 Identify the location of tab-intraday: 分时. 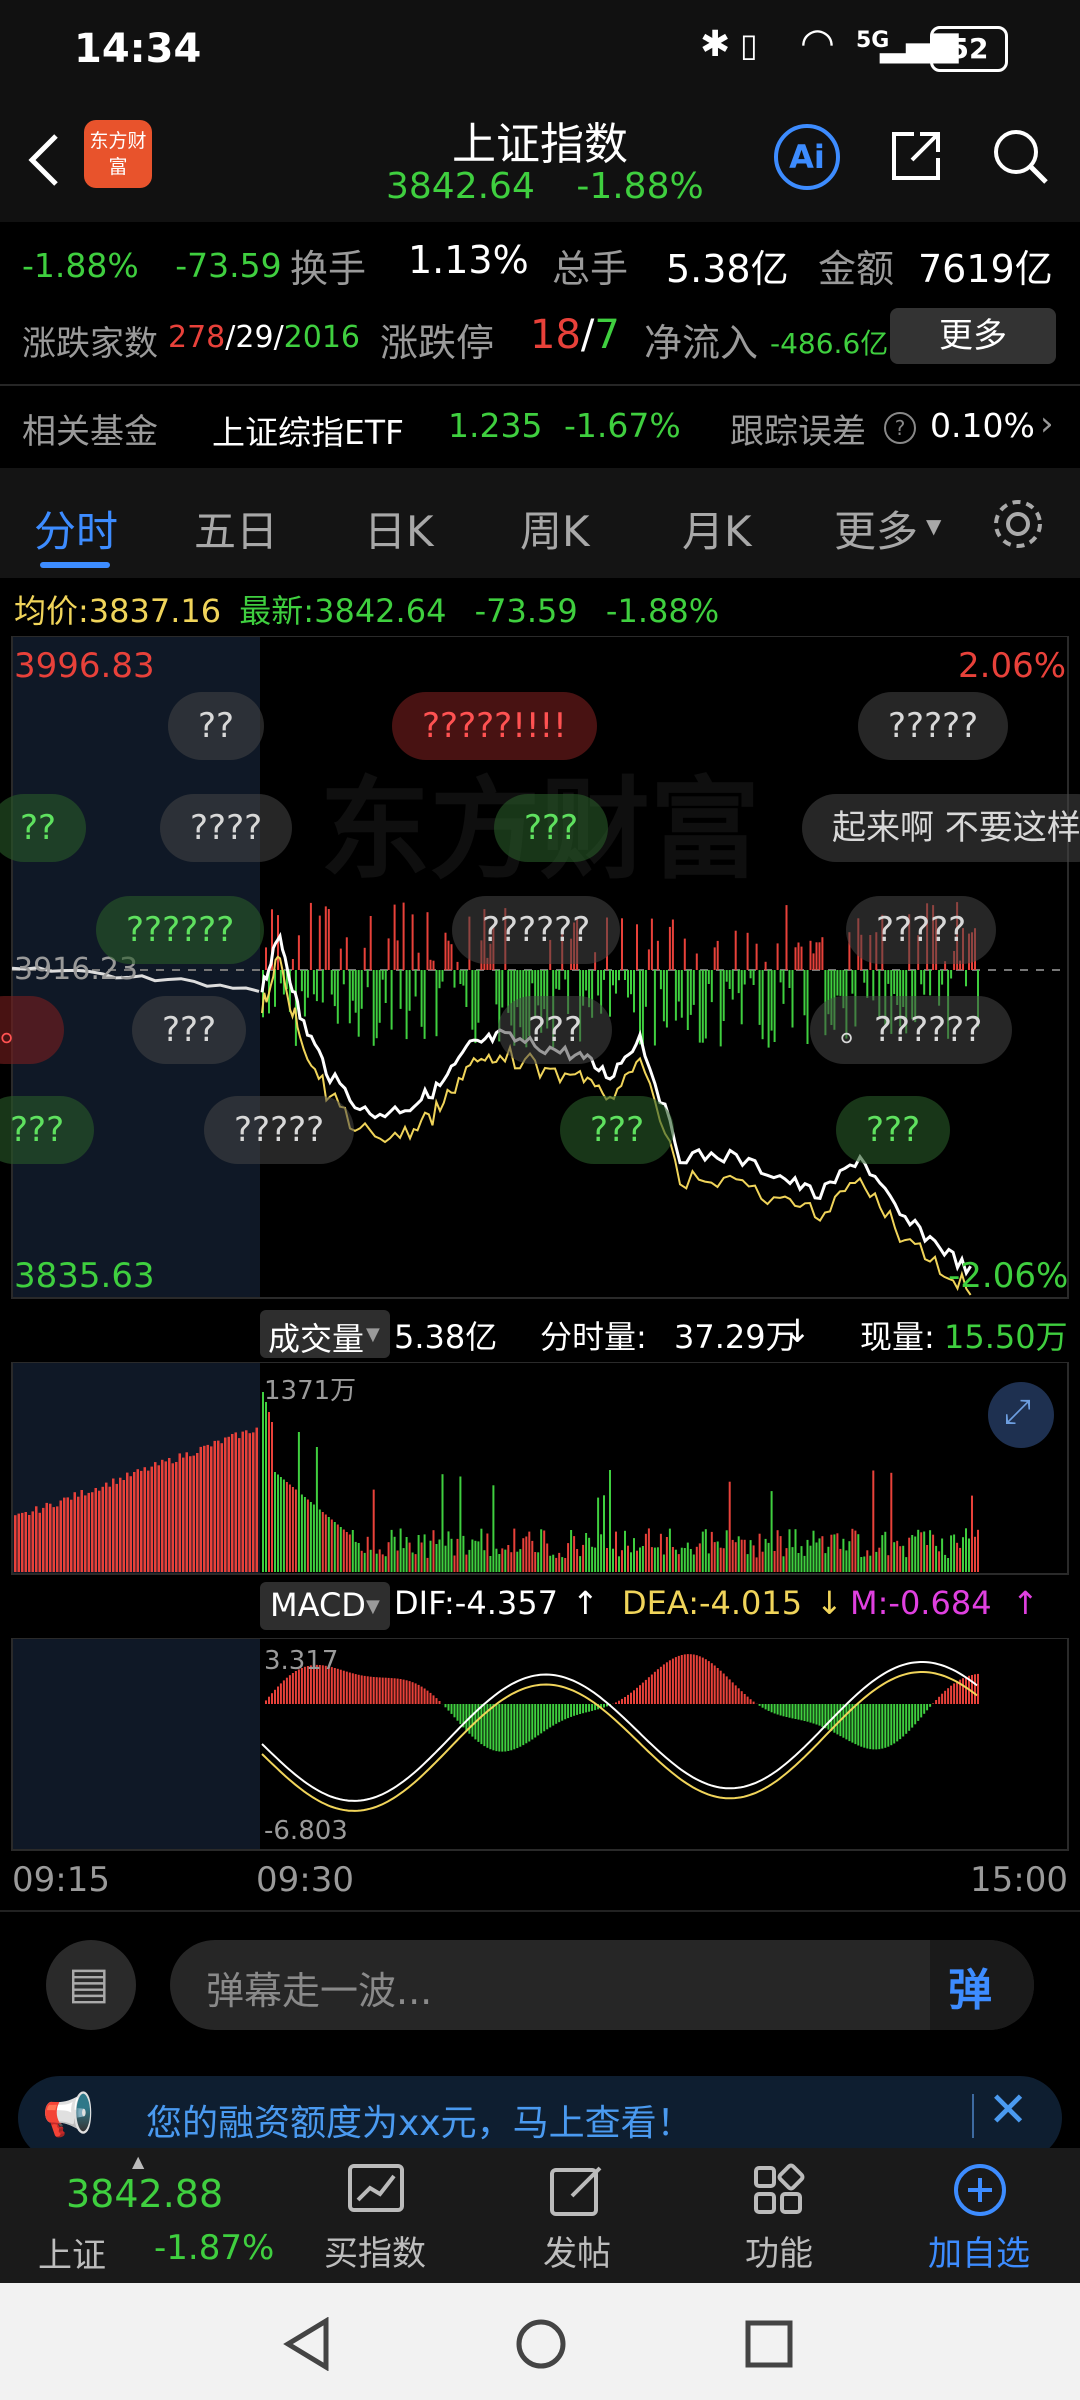
(76, 528).